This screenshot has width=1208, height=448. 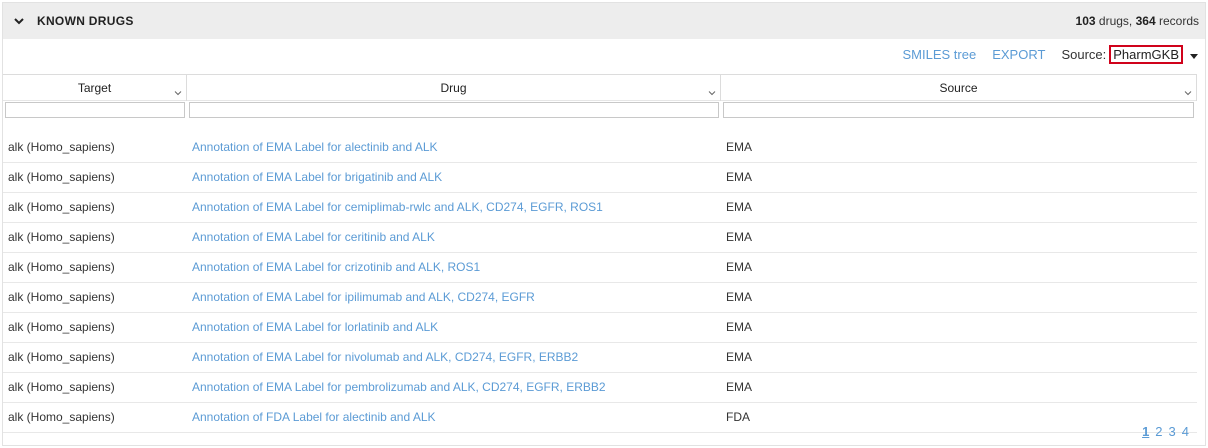 What do you see at coordinates (454, 110) in the screenshot?
I see `drug-filter-input` at bounding box center [454, 110].